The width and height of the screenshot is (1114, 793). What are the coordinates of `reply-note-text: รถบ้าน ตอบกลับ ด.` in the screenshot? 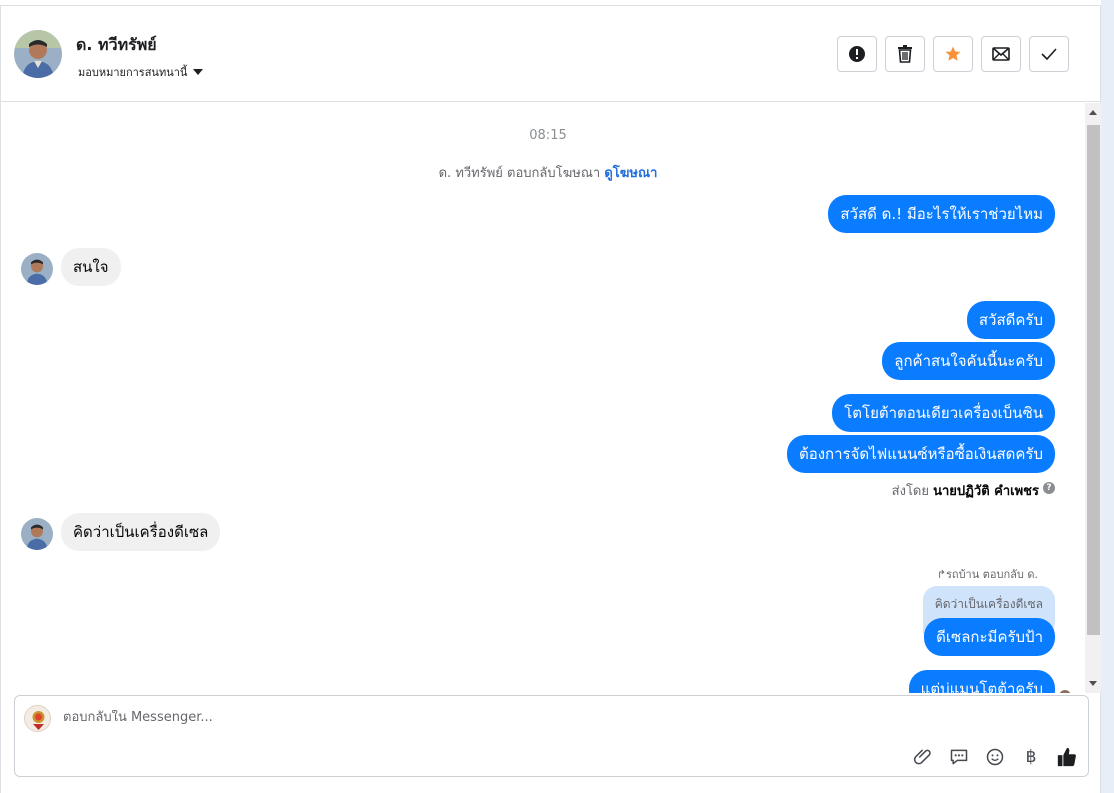 It's located at (992, 574).